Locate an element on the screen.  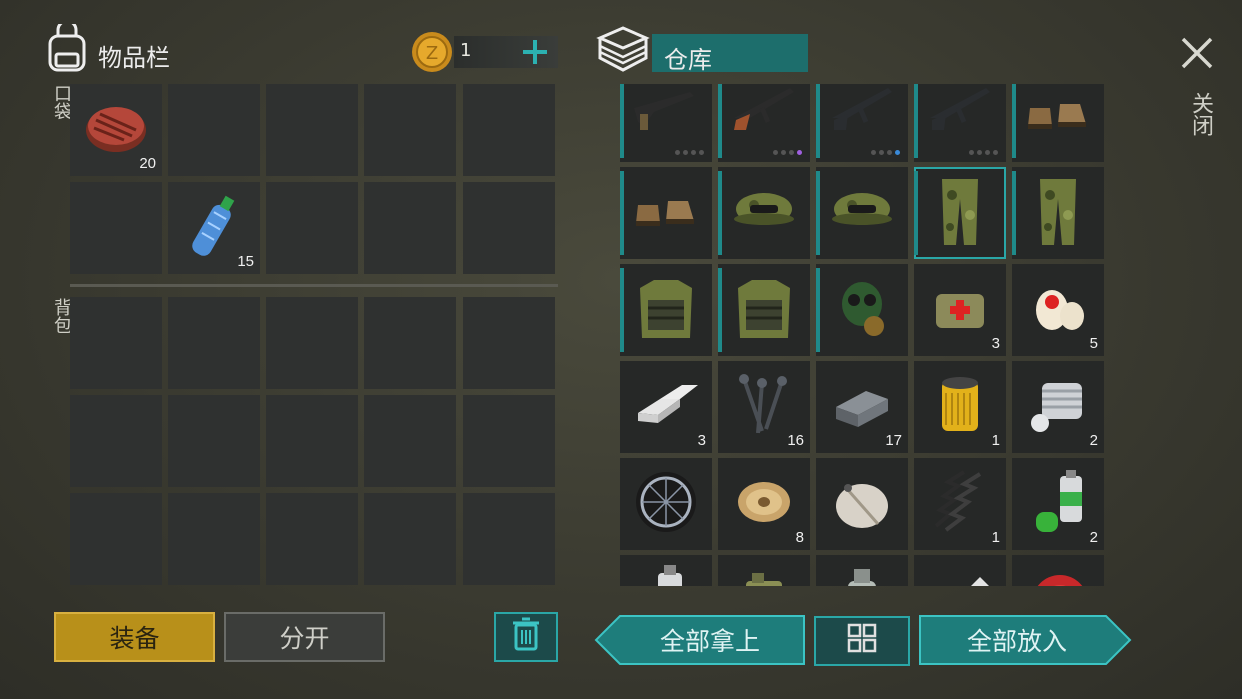
ak-rifle-slot is located at coordinates (764, 123).